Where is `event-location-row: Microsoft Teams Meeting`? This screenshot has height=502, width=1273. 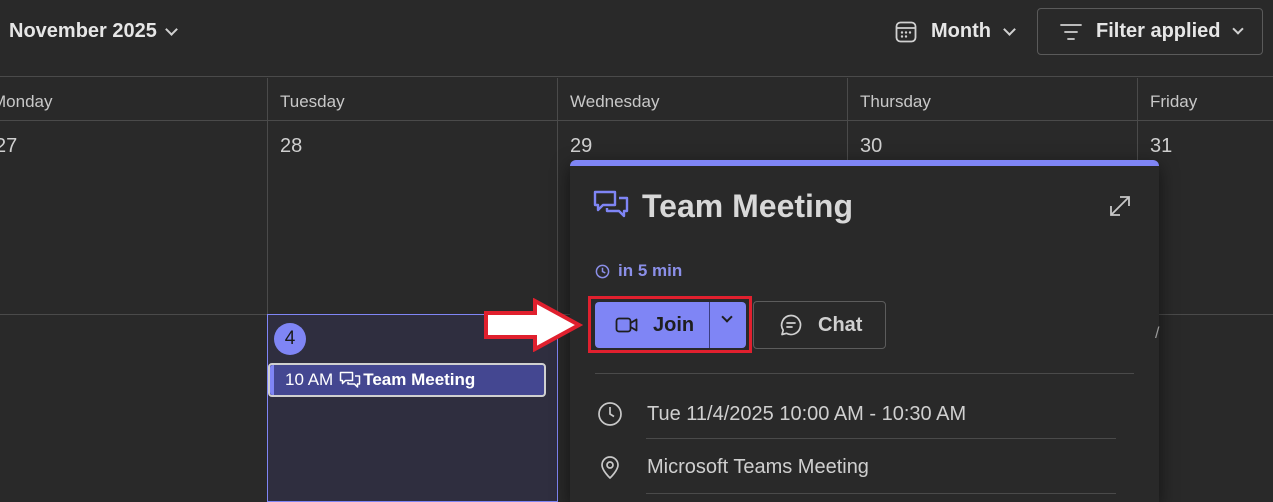 event-location-row: Microsoft Teams Meeting is located at coordinates (733, 467).